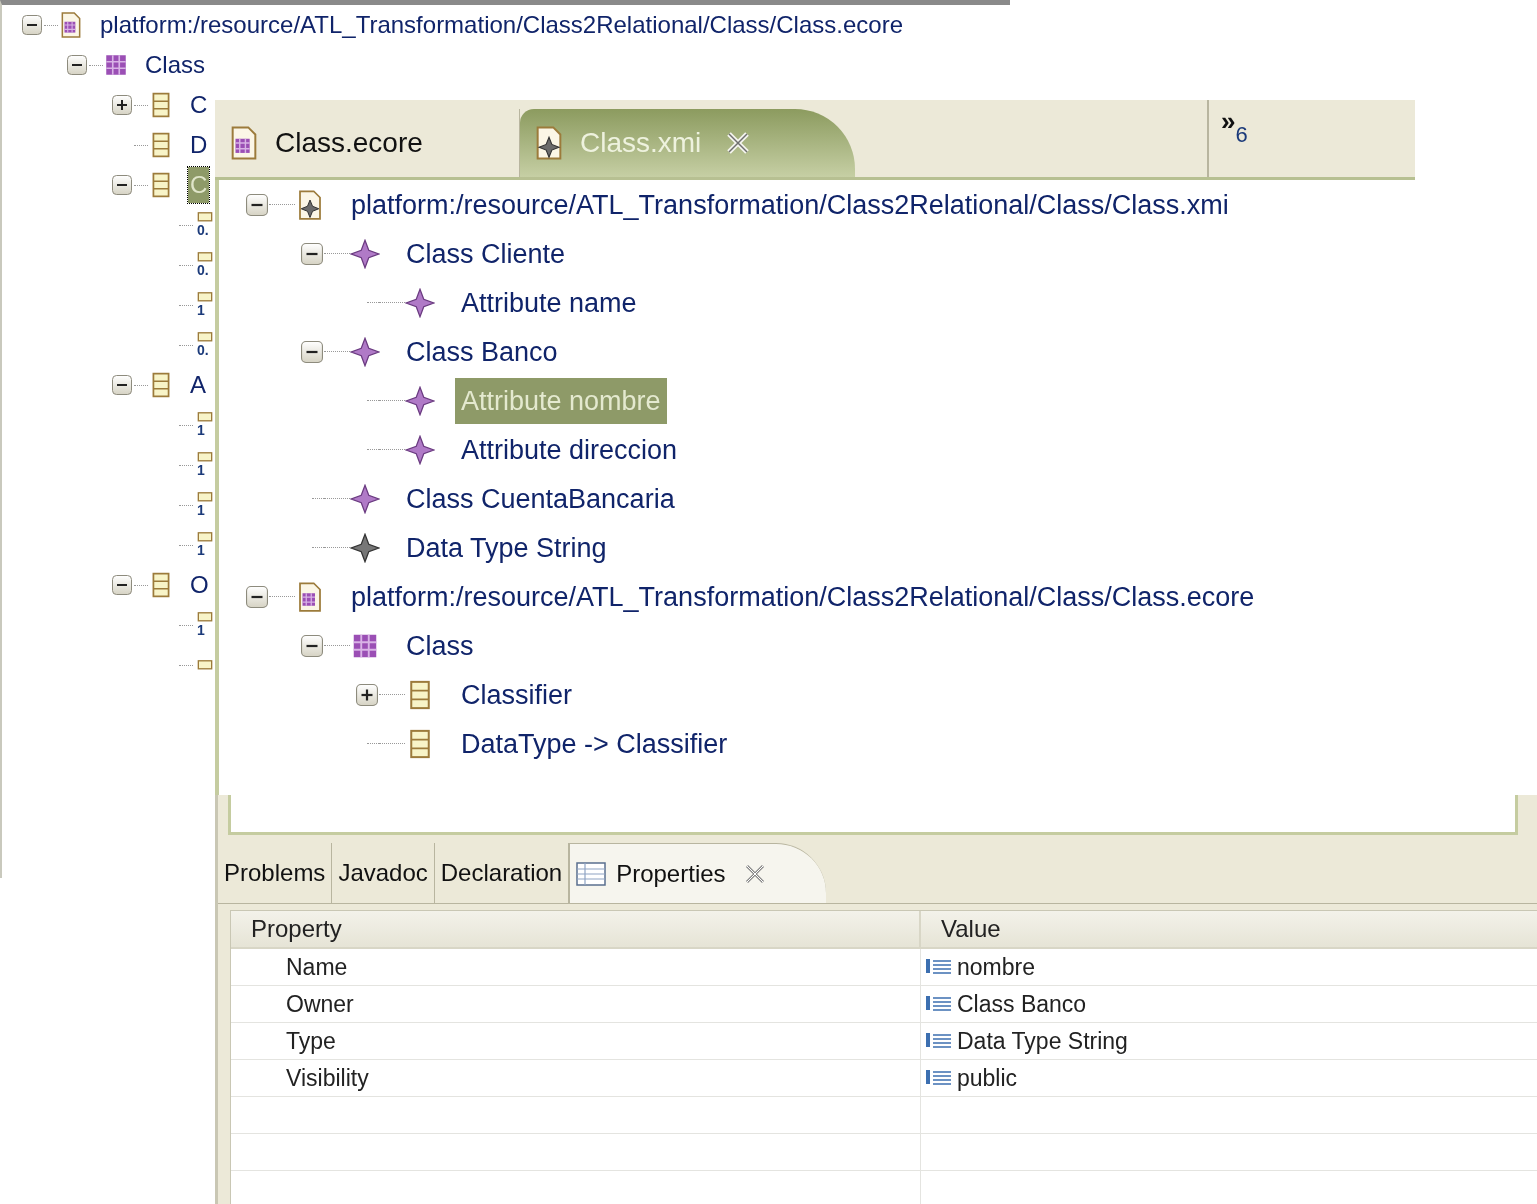 Image resolution: width=1537 pixels, height=1204 pixels. What do you see at coordinates (1042, 1041) in the screenshot?
I see `property-value-cell-text: Data Type String` at bounding box center [1042, 1041].